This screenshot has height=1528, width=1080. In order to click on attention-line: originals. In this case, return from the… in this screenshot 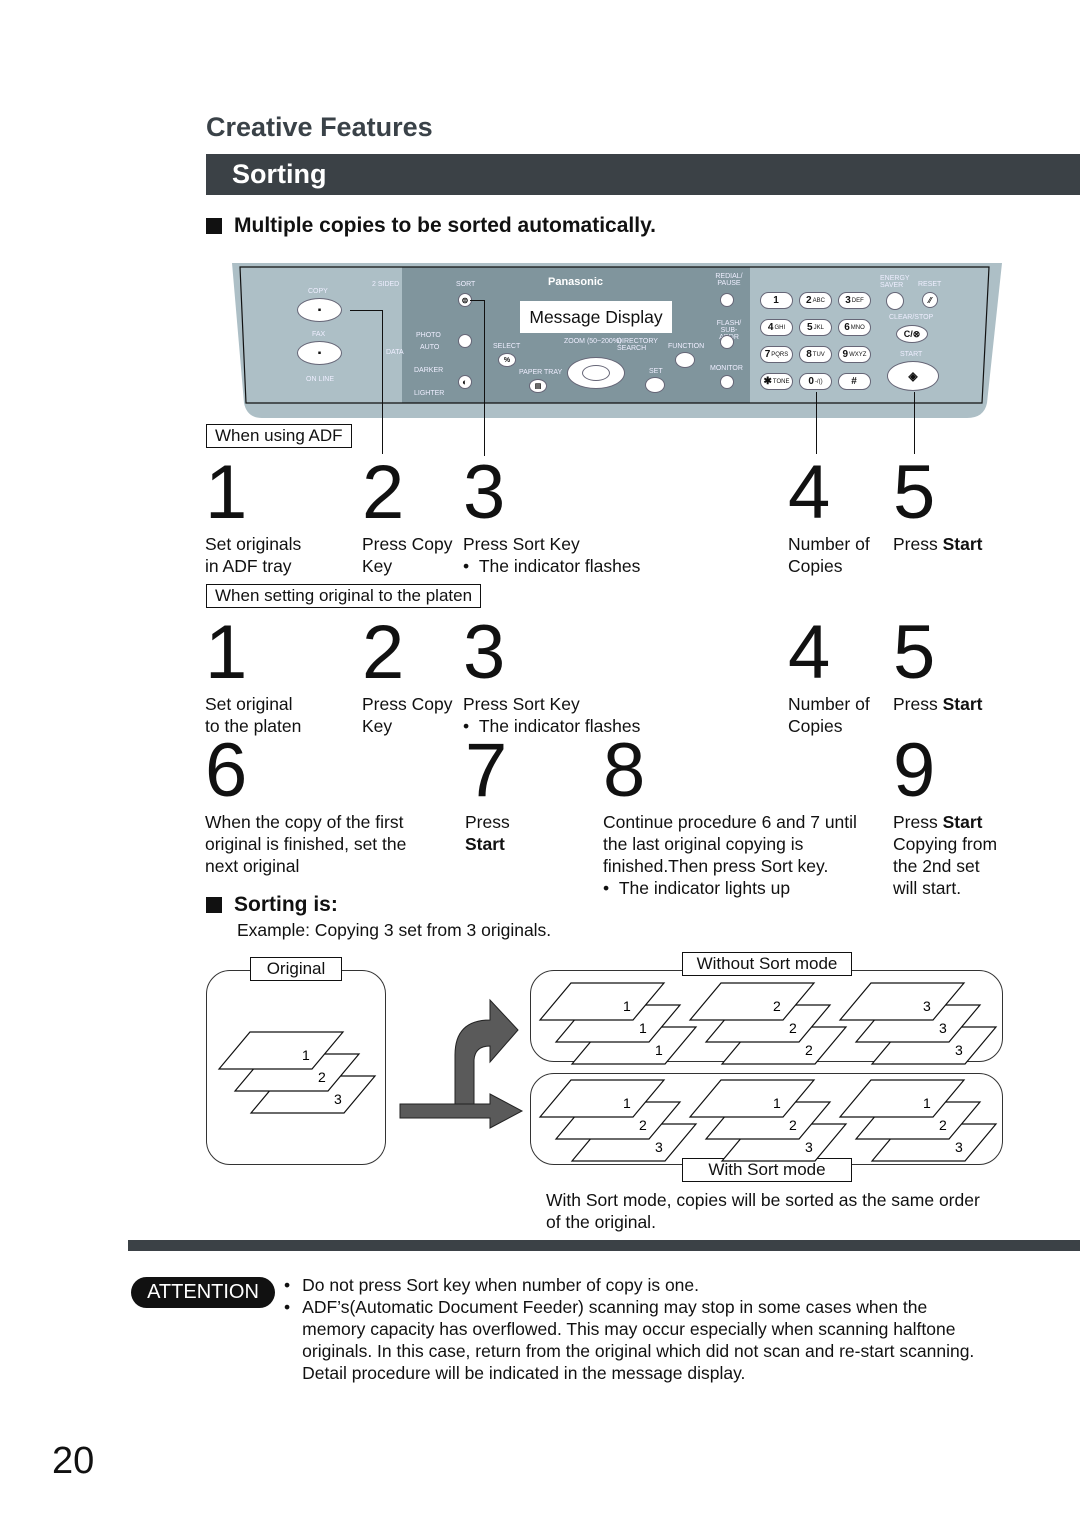, I will do `click(638, 1351)`.